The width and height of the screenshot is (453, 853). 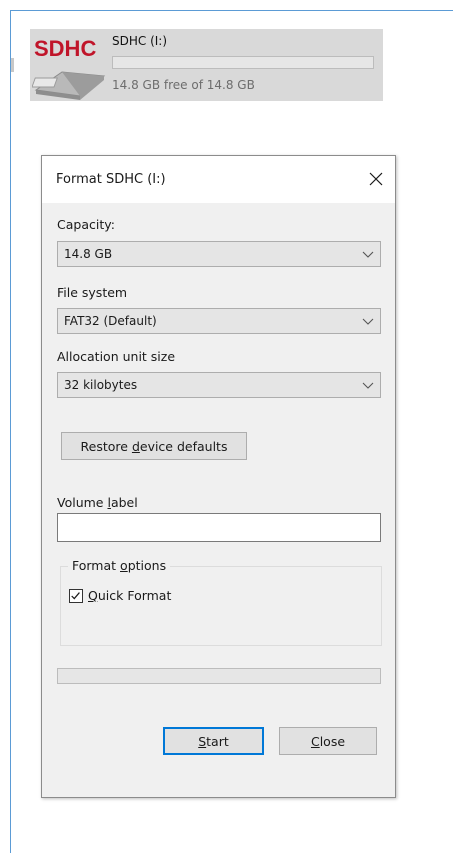 I want to click on volume-label-input, so click(x=219, y=527).